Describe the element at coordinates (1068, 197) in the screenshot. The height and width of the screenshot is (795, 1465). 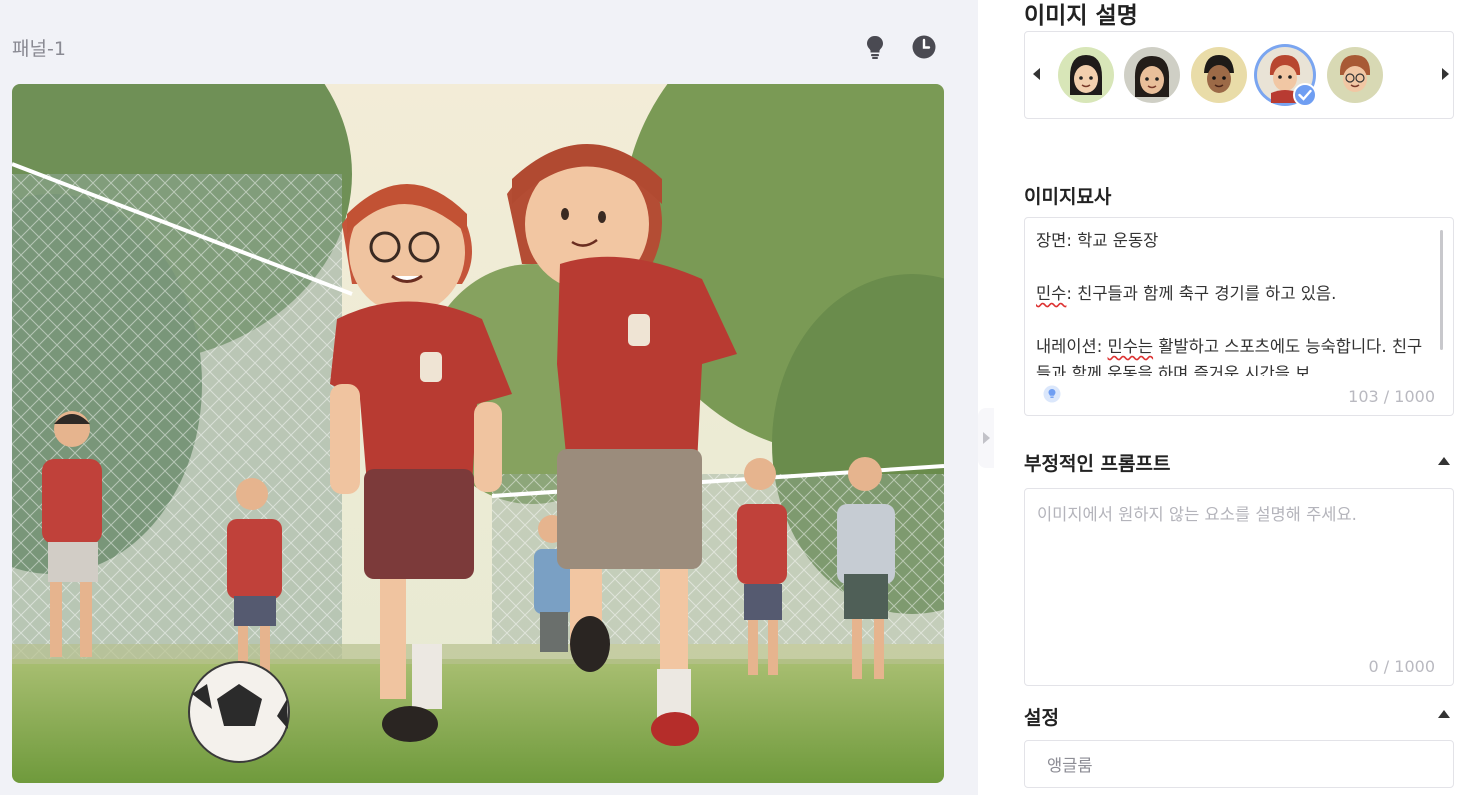
I see `description-section-title: 이미지묘사` at that location.